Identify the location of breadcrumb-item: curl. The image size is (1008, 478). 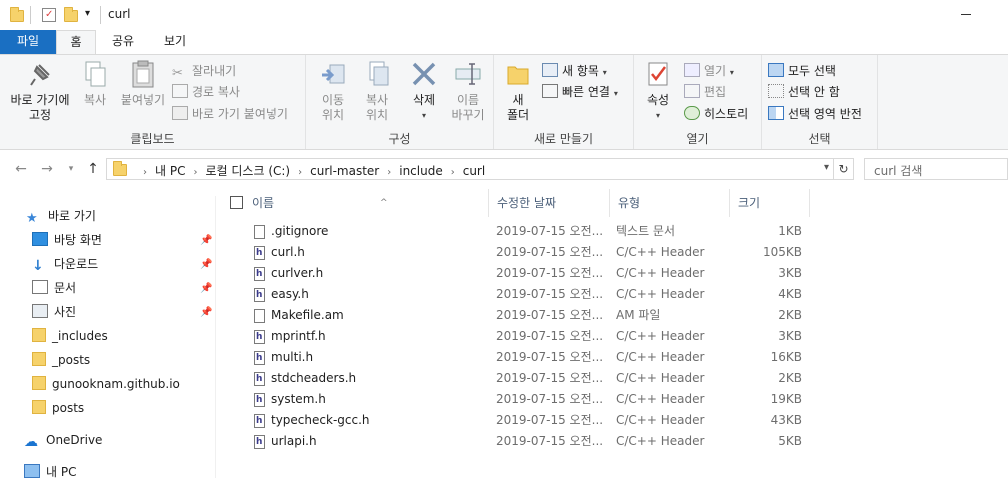
(474, 171).